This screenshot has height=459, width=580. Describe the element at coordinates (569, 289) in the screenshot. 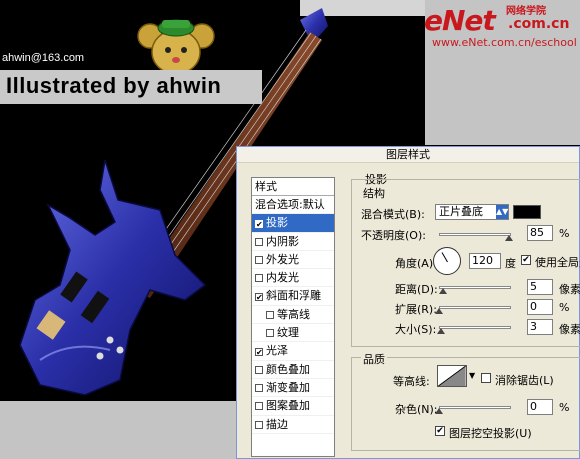

I see `distance-unit: 像素` at that location.